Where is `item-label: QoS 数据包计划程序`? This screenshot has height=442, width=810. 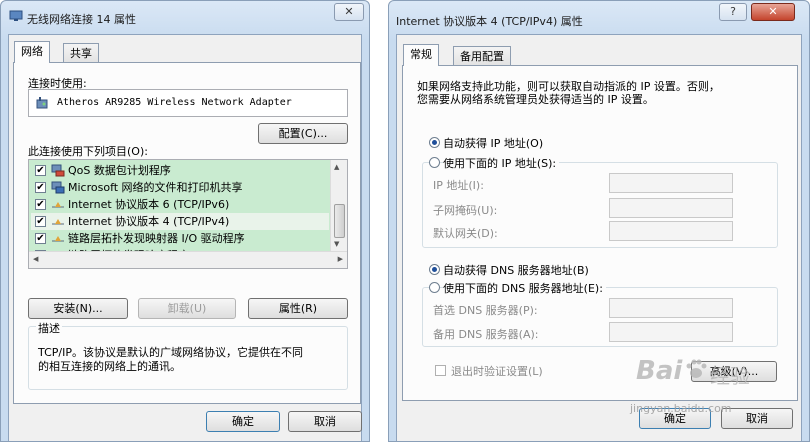
item-label: QoS 数据包计划程序 is located at coordinates (119, 170).